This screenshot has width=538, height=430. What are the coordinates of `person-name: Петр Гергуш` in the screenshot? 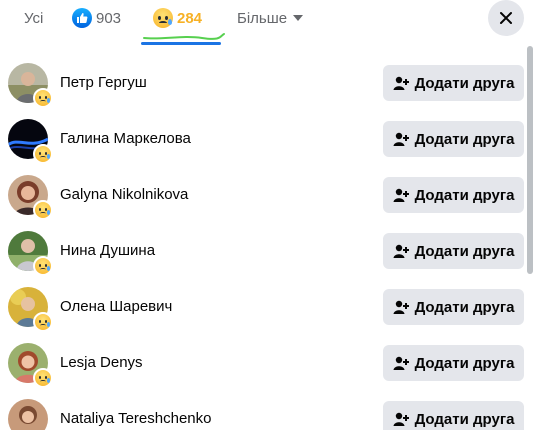 It's located at (103, 82).